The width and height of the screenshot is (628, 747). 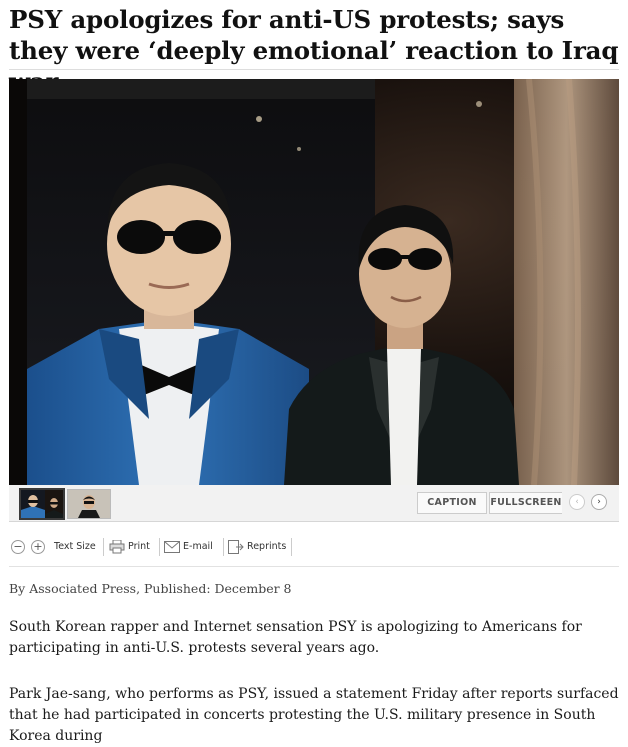 I want to click on email-label: E-mail, so click(x=198, y=546).